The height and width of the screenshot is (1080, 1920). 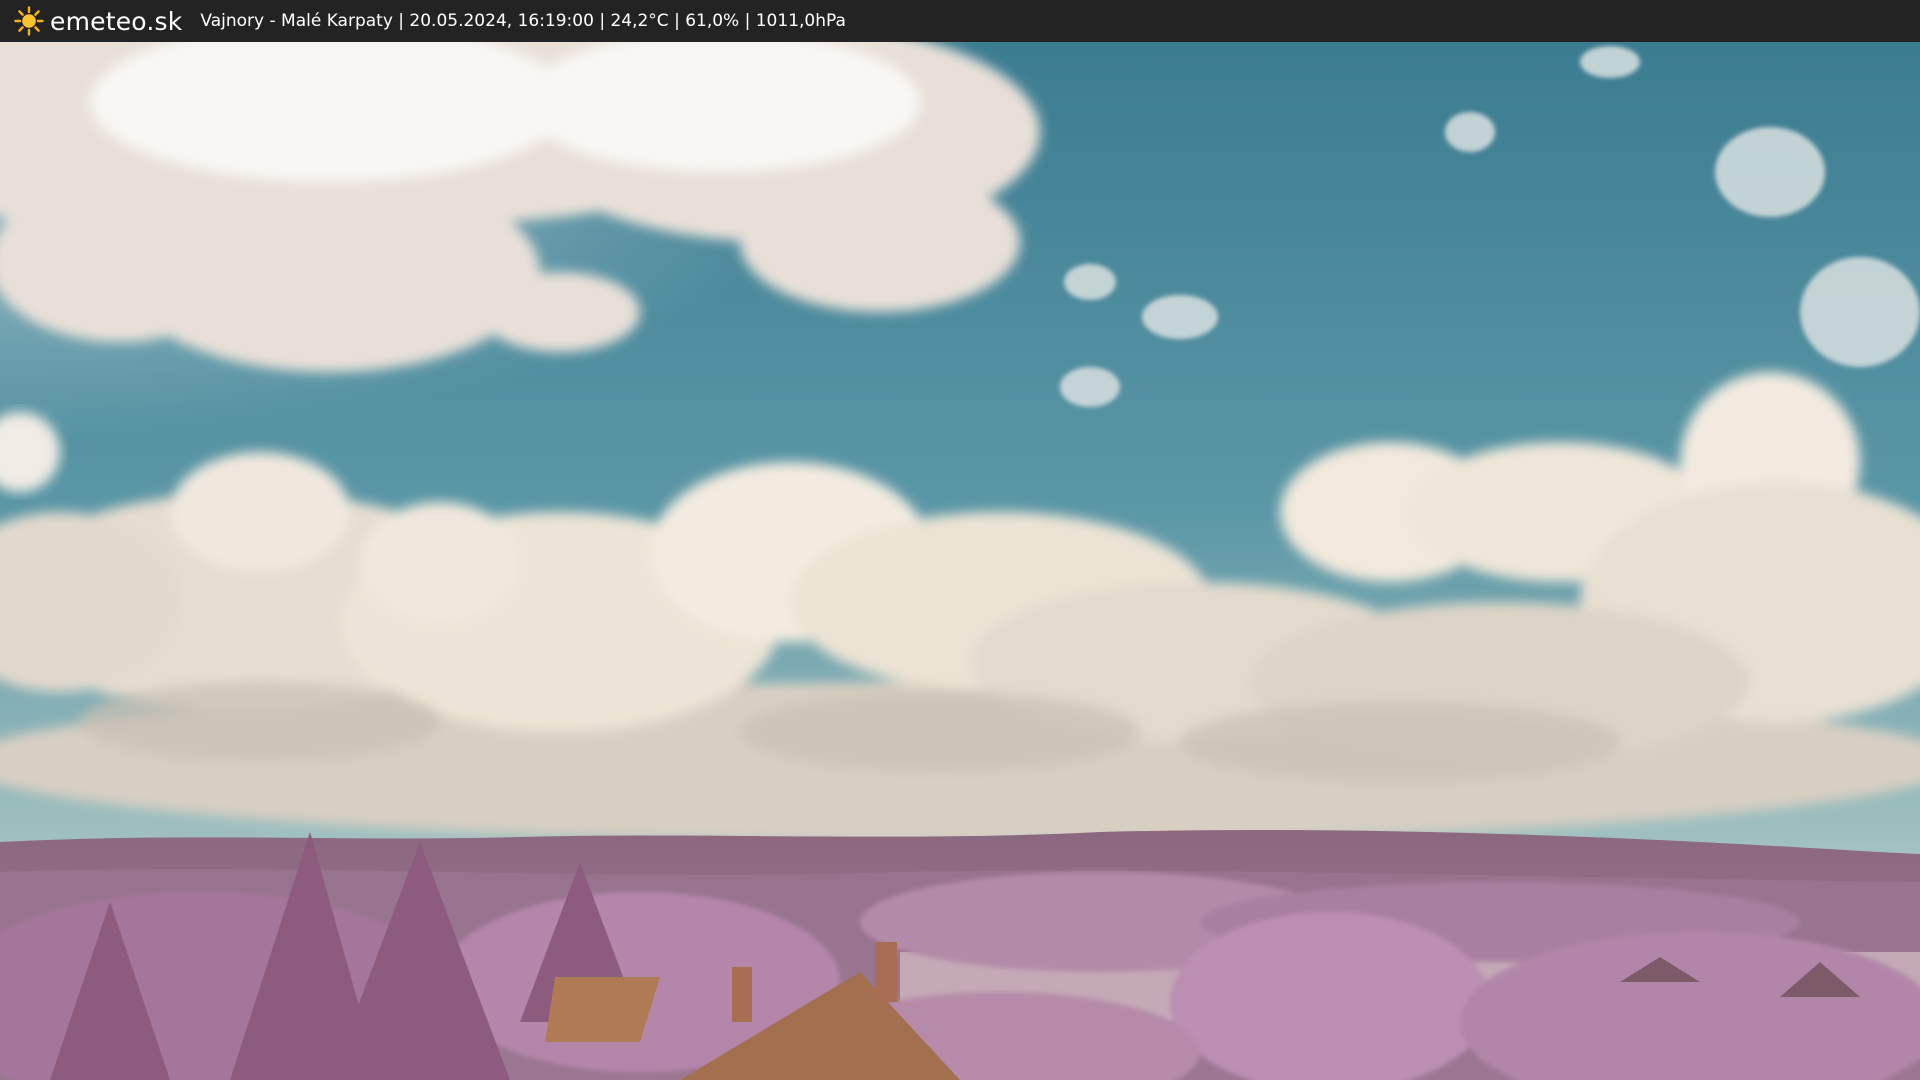 I want to click on logo-text: emeteo.sk, so click(x=116, y=21).